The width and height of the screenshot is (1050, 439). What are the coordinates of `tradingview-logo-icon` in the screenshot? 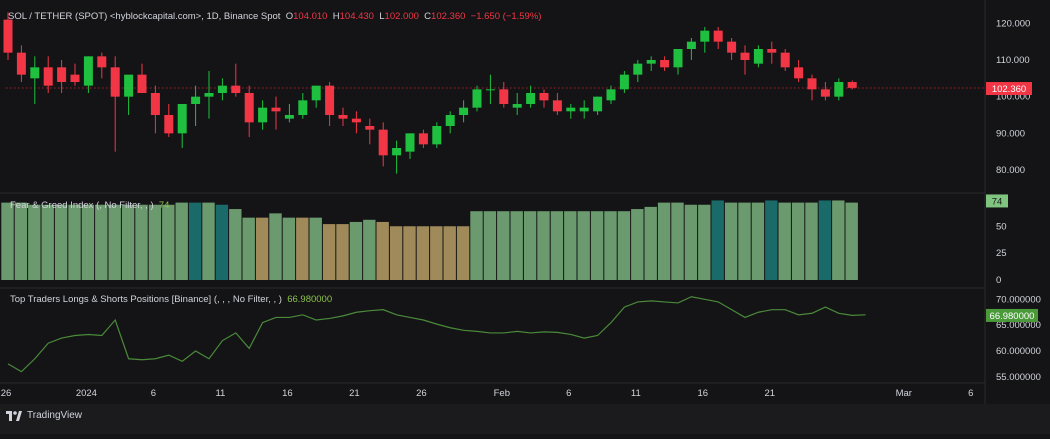 It's located at (14, 415).